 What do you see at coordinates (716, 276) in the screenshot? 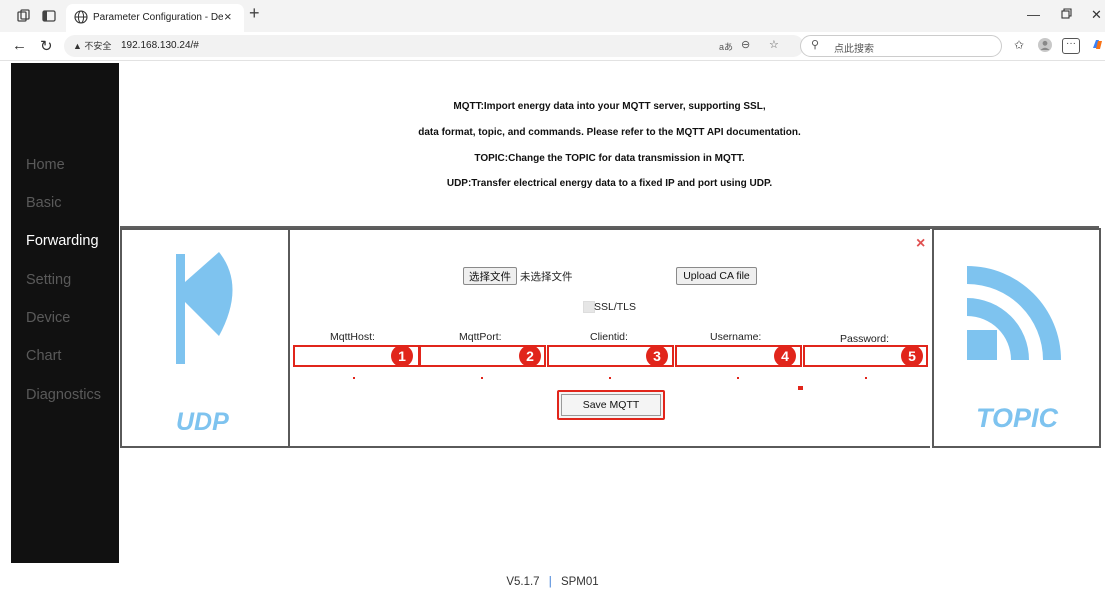
I see `upload-ca-button: Upload CA file` at bounding box center [716, 276].